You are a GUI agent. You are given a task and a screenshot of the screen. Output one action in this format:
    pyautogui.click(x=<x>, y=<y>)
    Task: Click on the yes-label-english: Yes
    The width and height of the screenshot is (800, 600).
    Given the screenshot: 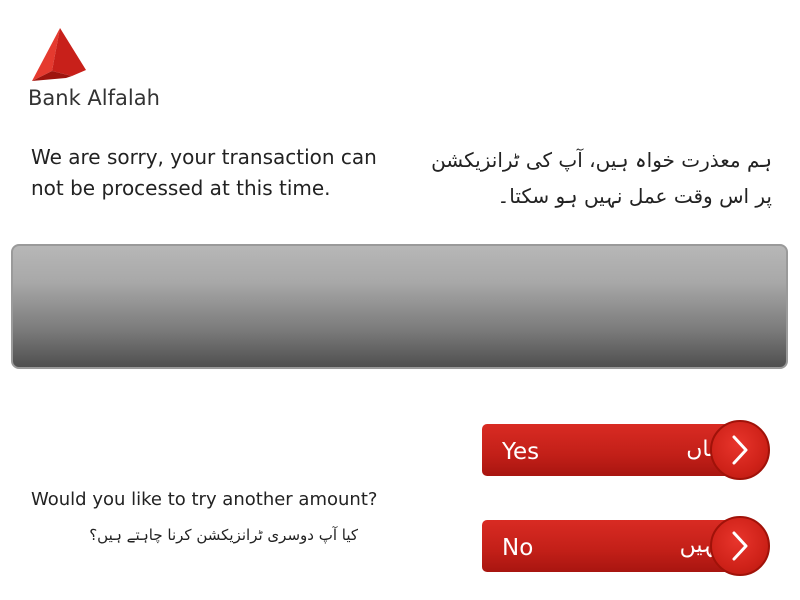 What is the action you would take?
    pyautogui.click(x=521, y=452)
    